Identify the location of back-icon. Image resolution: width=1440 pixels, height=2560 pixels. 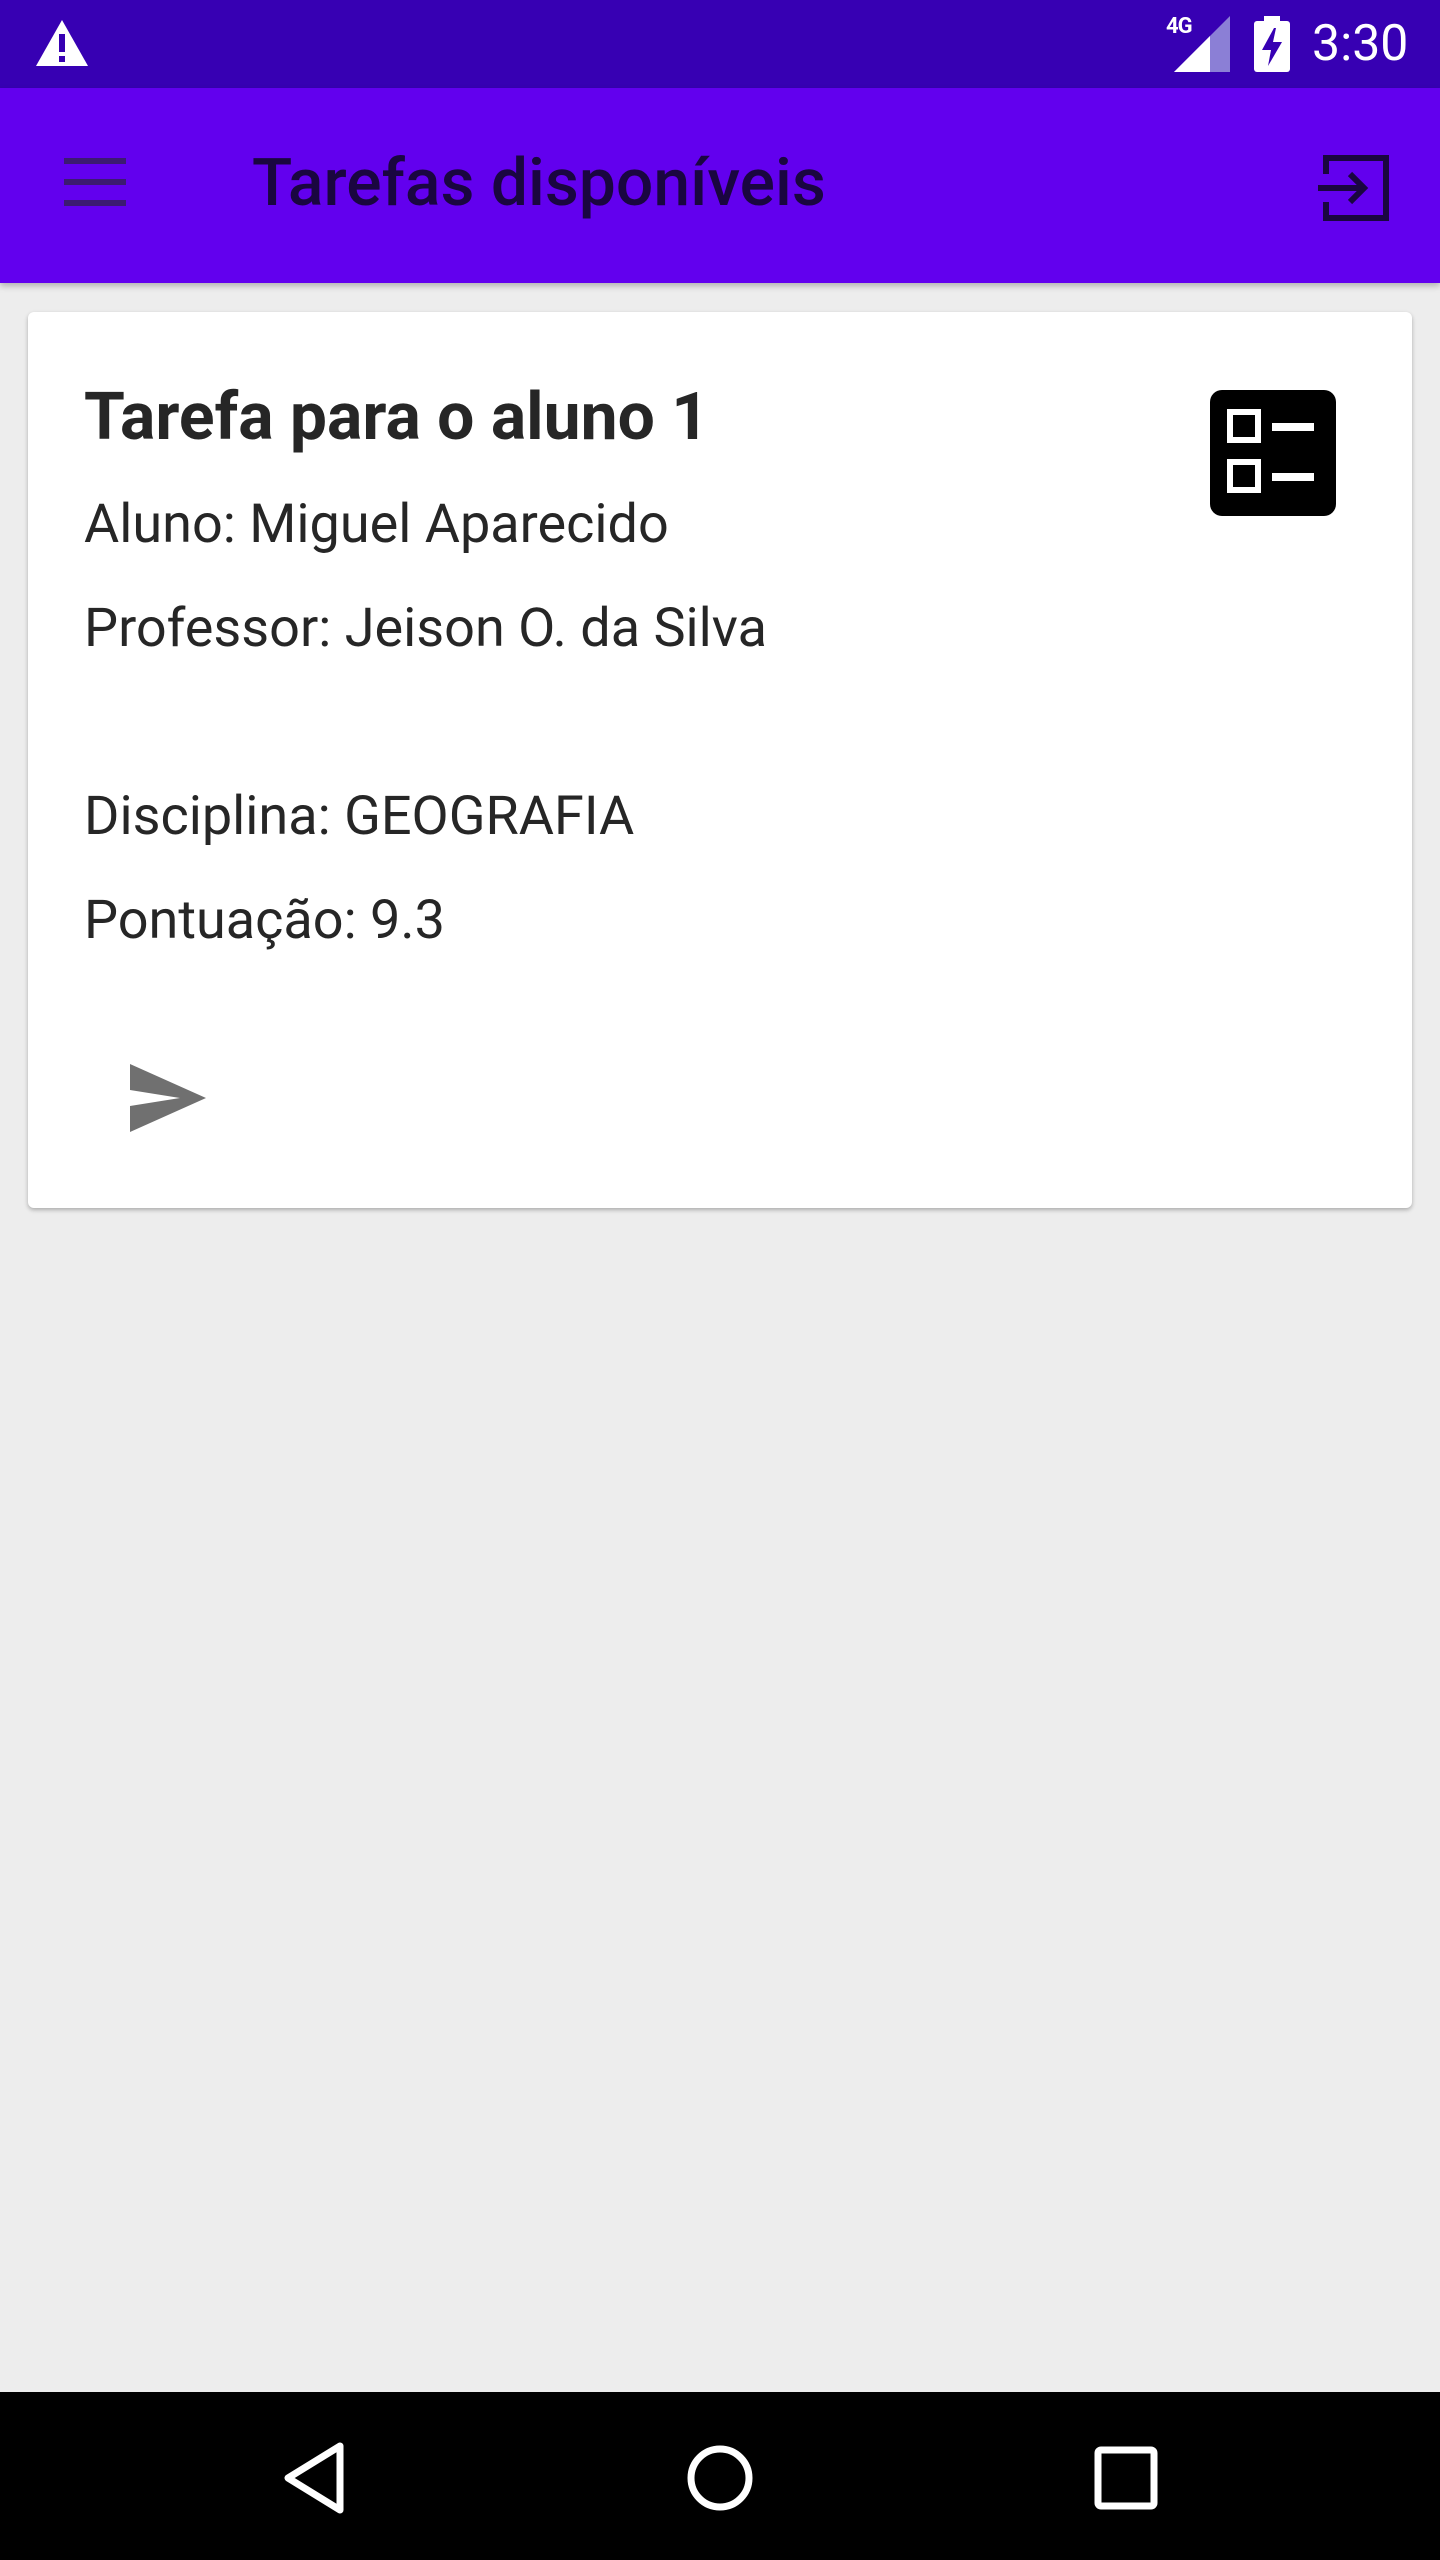
(316, 2478).